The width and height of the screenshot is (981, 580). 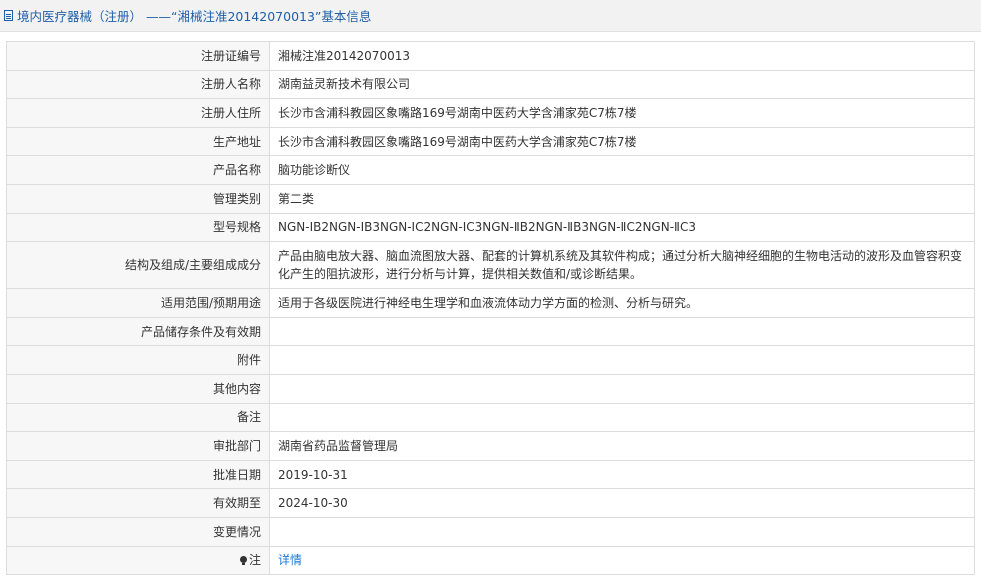 I want to click on field-label: 注册人名称, so click(x=138, y=84).